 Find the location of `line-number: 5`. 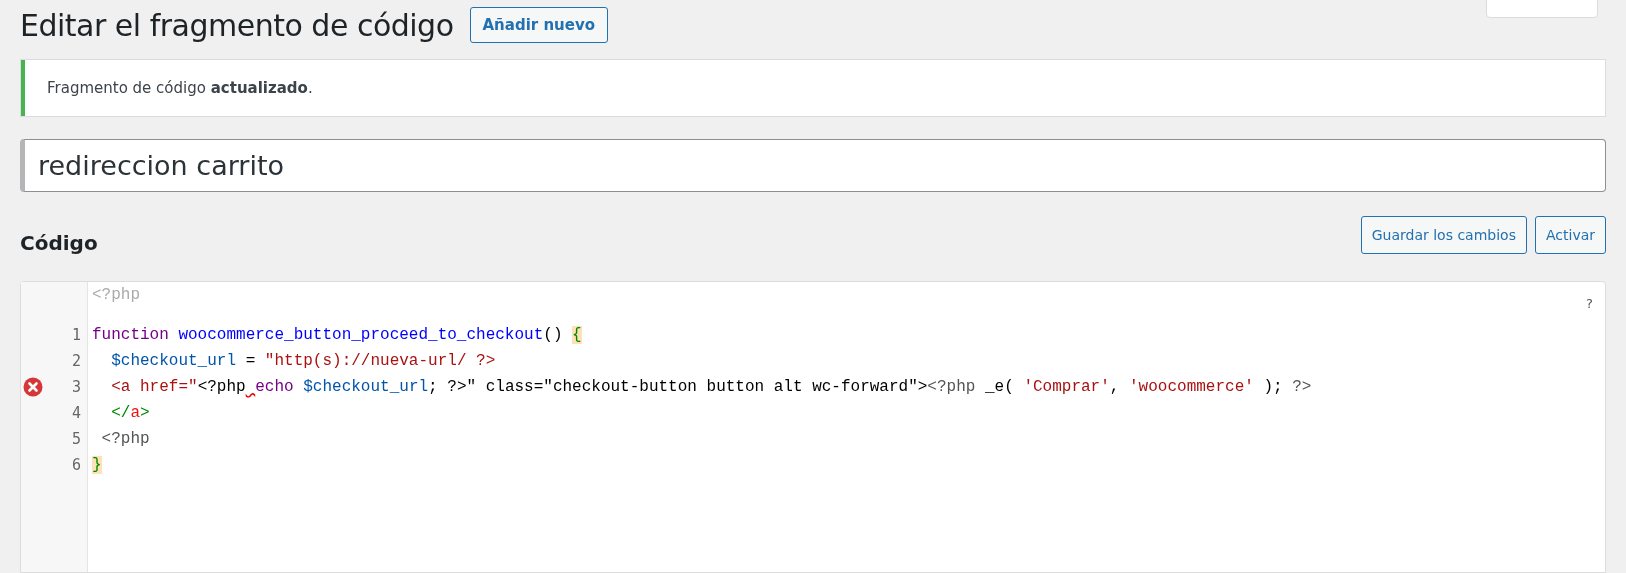

line-number: 5 is located at coordinates (76, 439).